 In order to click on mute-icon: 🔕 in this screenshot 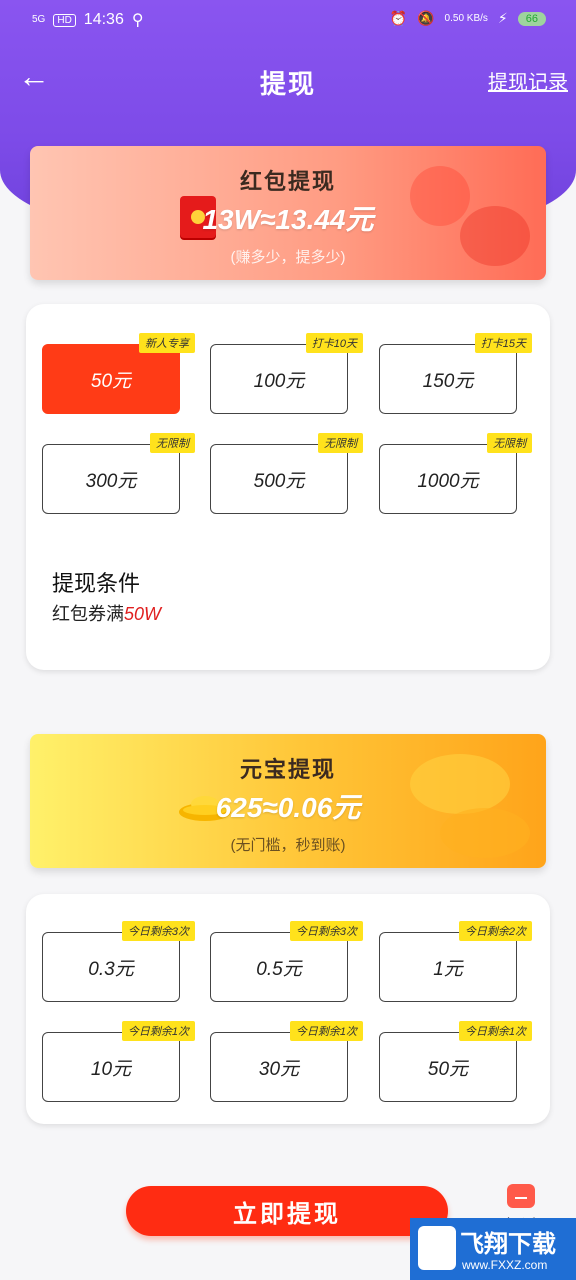, I will do `click(426, 18)`.